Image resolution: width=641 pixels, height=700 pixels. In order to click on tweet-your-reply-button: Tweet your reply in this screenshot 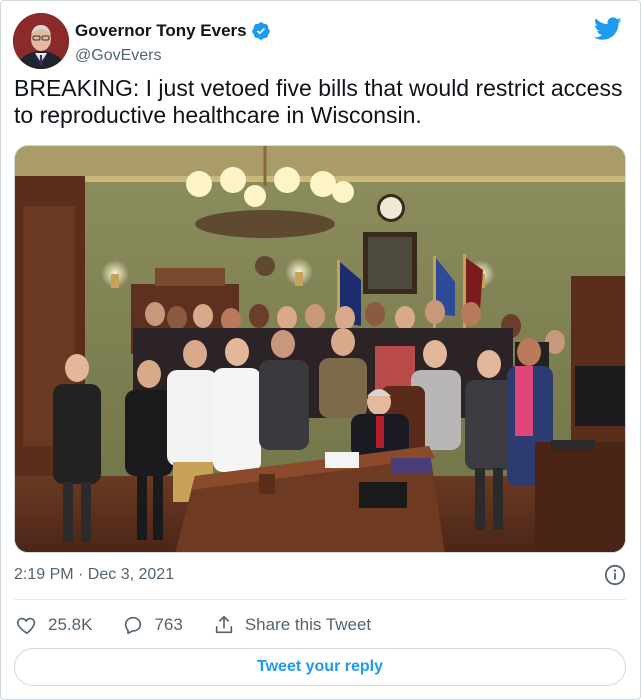, I will do `click(320, 667)`.